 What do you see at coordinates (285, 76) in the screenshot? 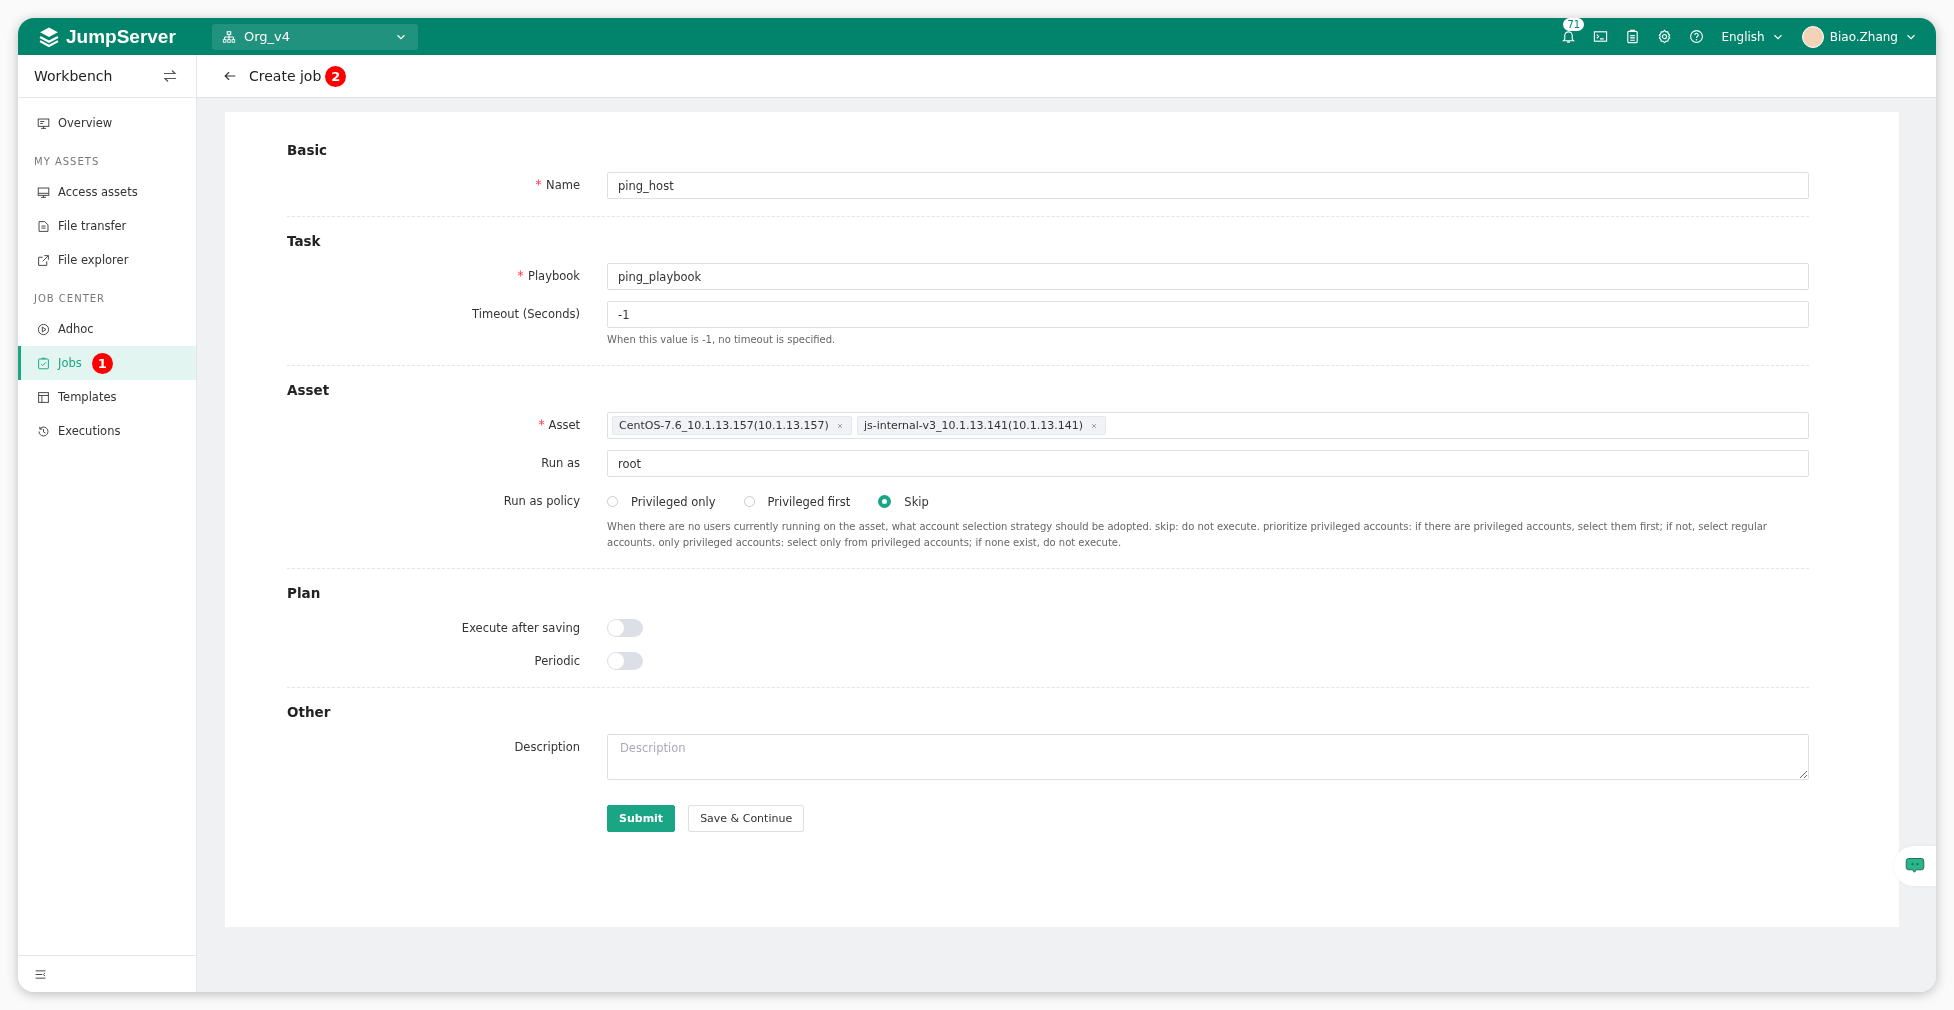
I see `page-title: Create job` at bounding box center [285, 76].